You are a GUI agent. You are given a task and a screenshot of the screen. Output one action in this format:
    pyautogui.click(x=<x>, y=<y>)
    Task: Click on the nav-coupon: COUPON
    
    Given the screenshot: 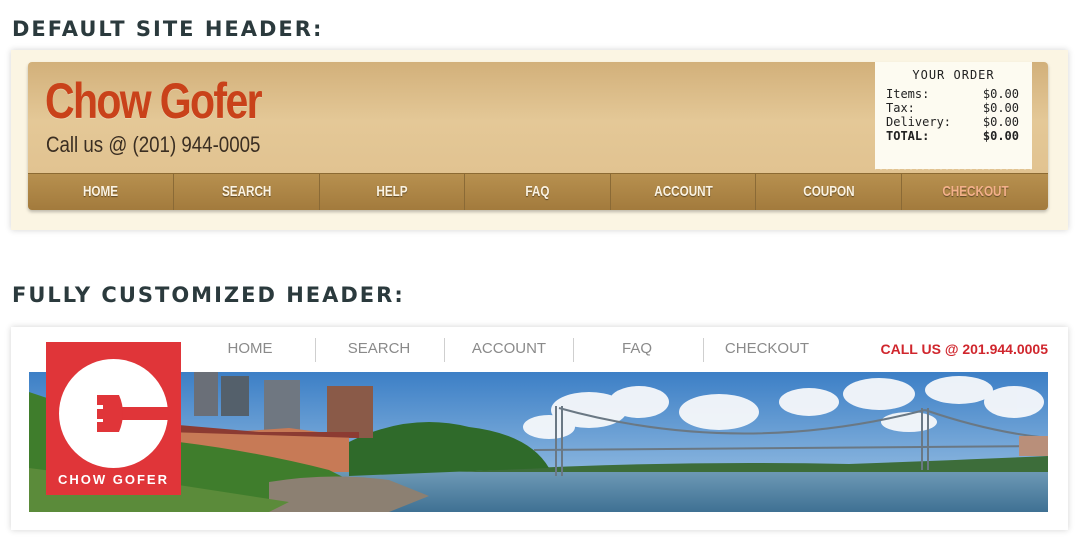 What is the action you would take?
    pyautogui.click(x=829, y=192)
    